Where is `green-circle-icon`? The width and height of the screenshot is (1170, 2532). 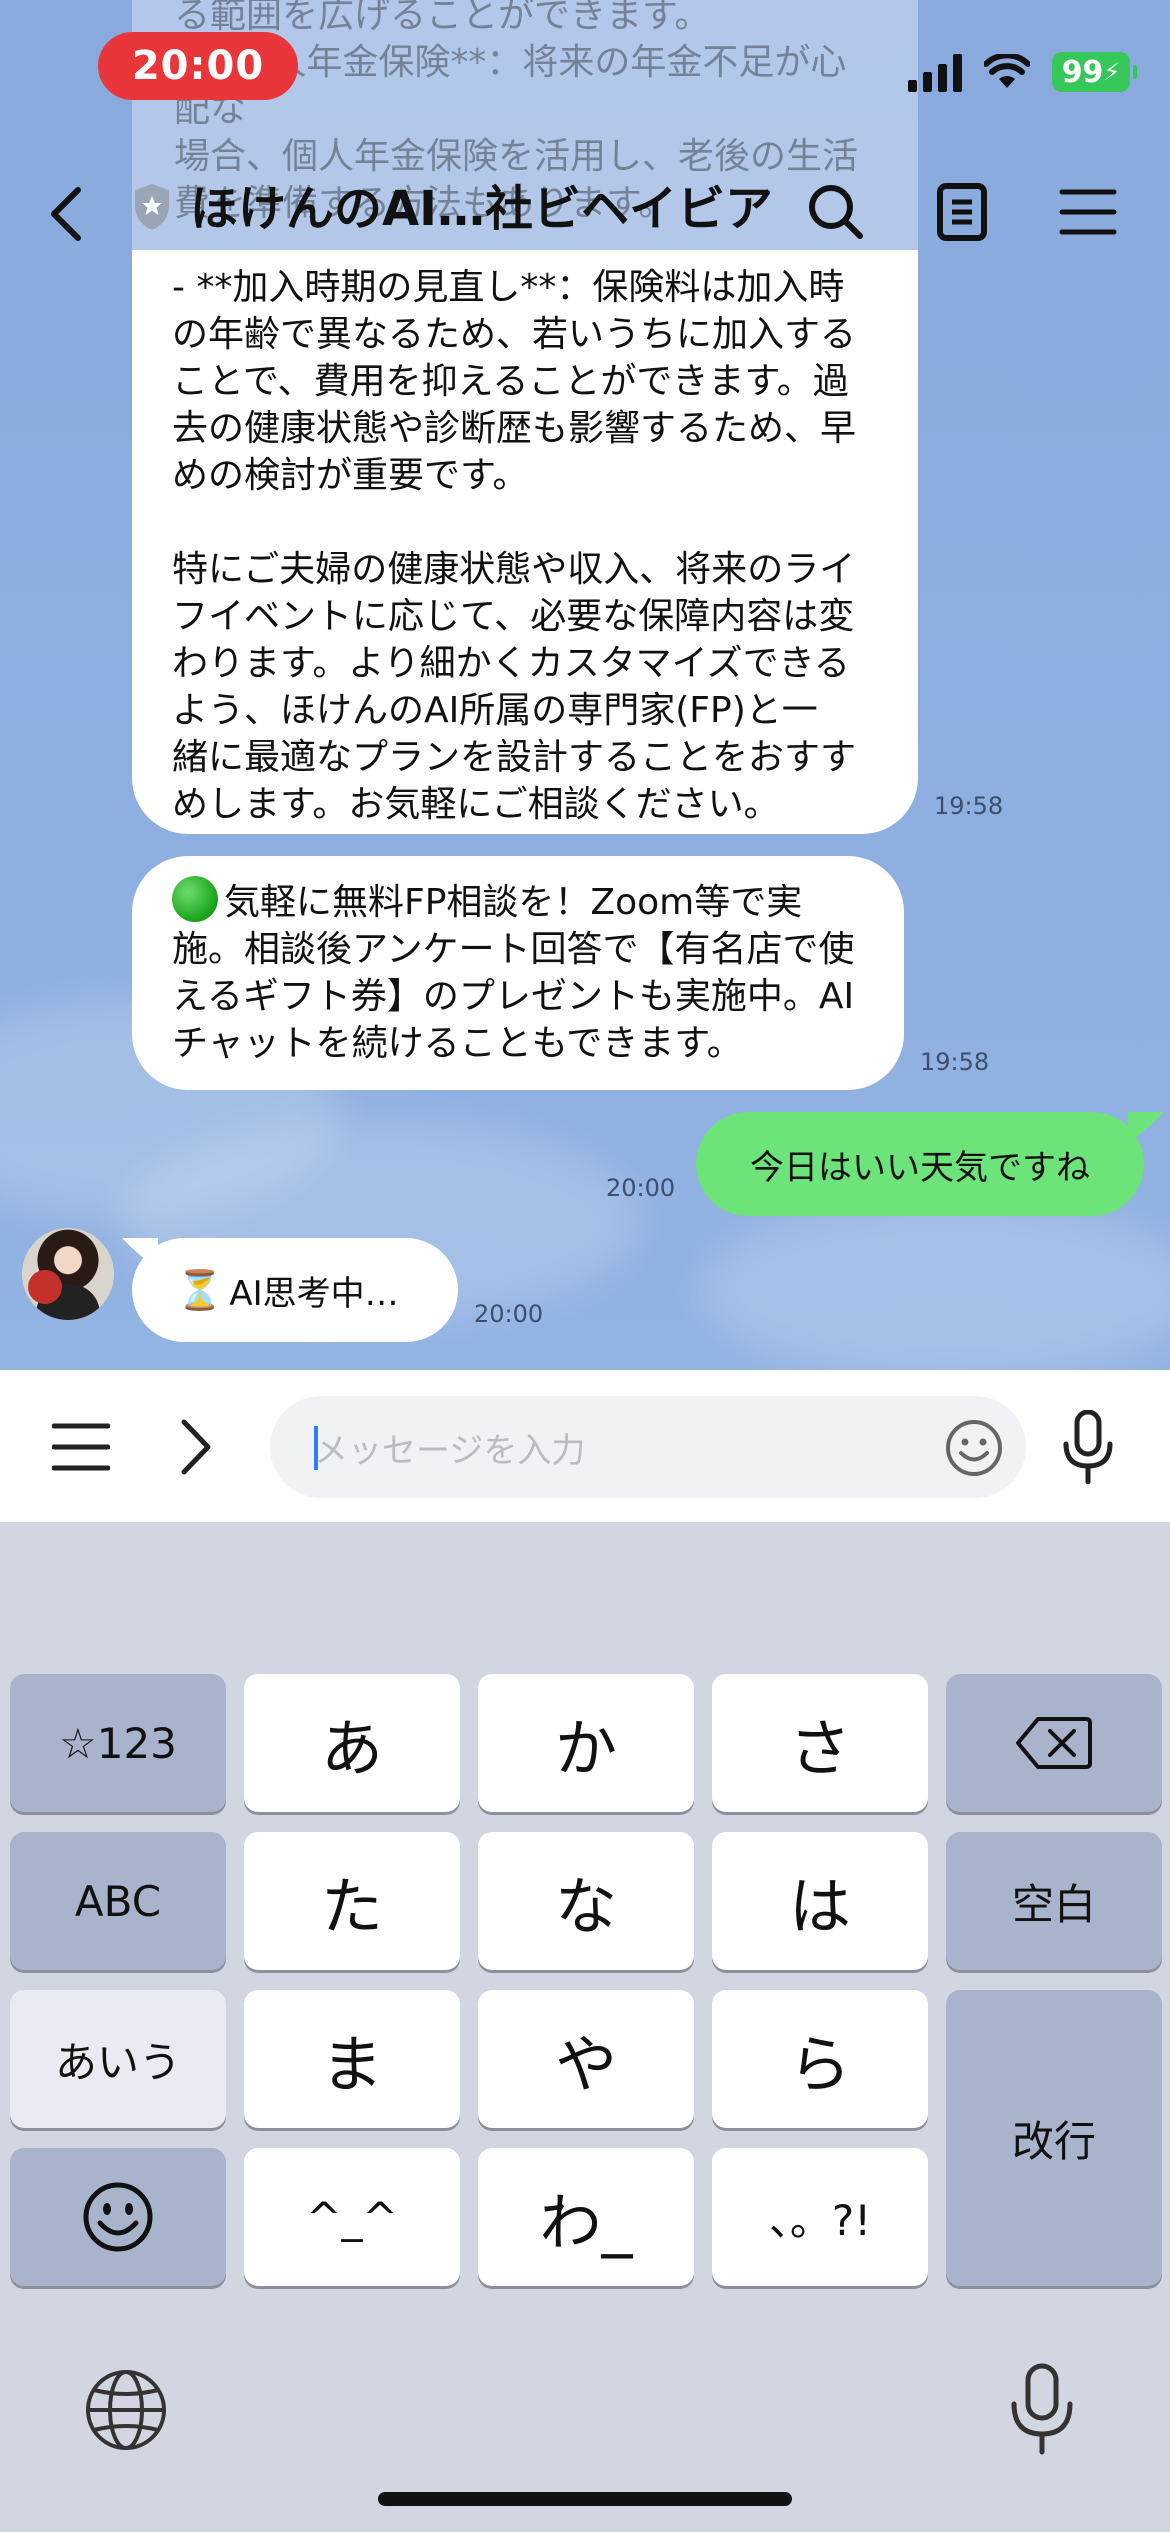 green-circle-icon is located at coordinates (195, 899).